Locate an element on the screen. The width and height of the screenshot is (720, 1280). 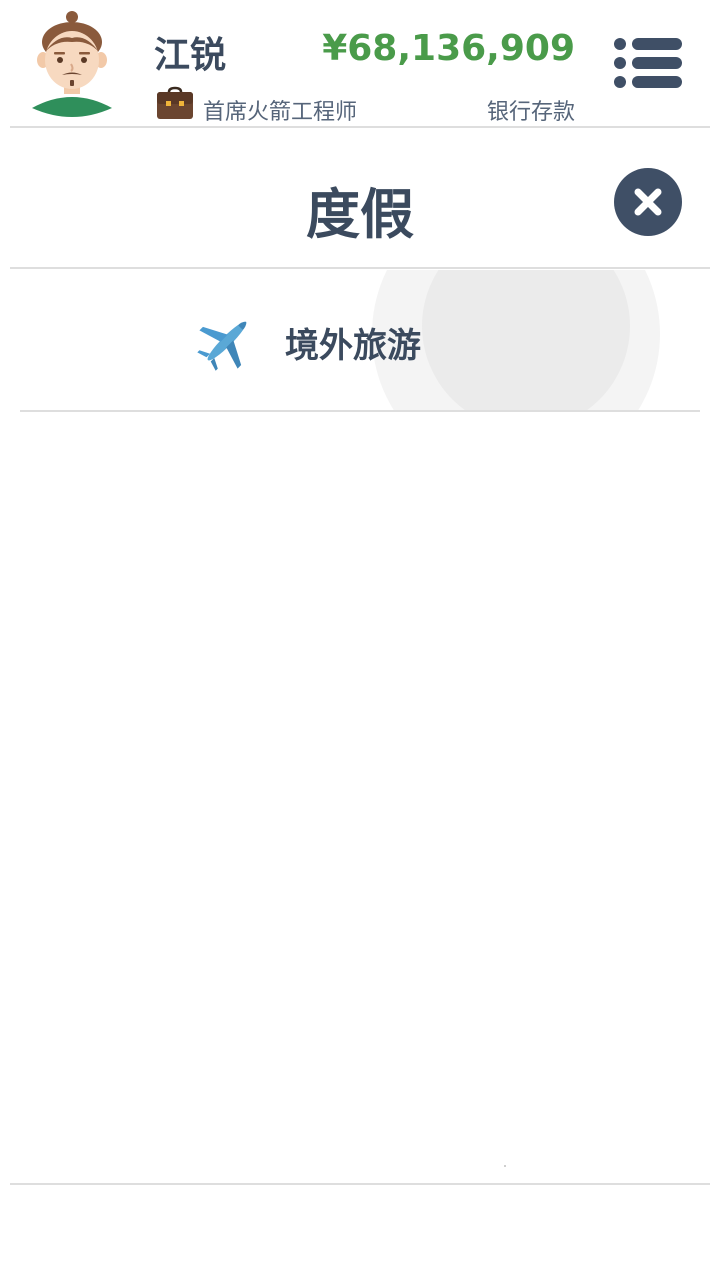
list-item-overseas-travel: 境外旅游 is located at coordinates (360, 340).